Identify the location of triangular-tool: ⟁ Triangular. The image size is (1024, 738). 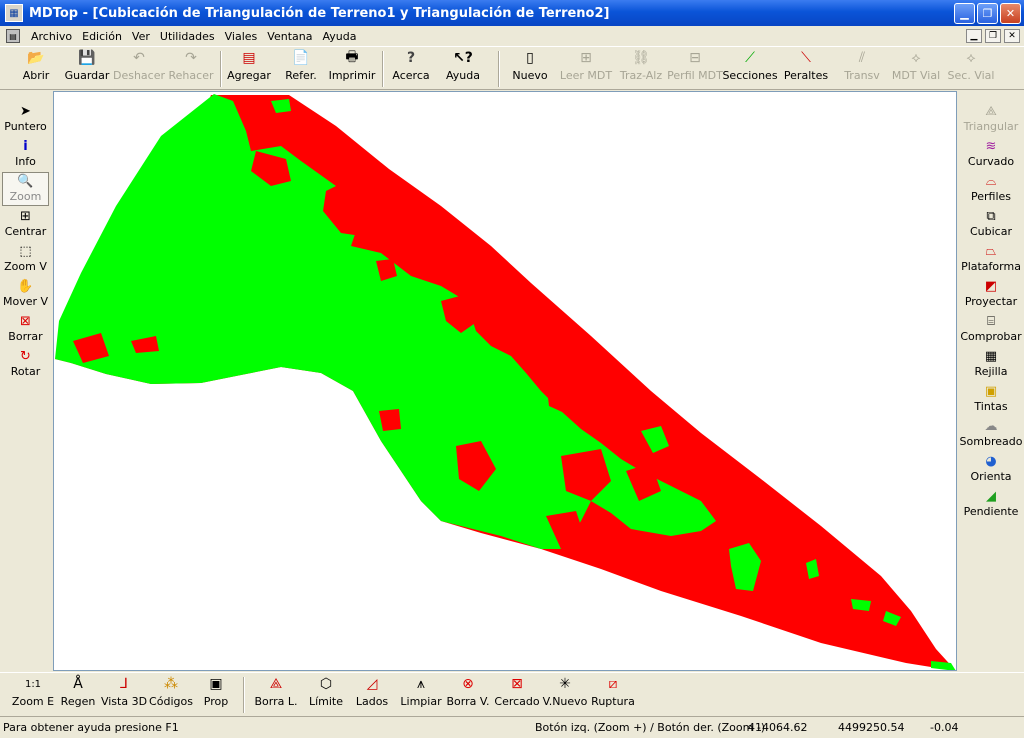
(991, 120).